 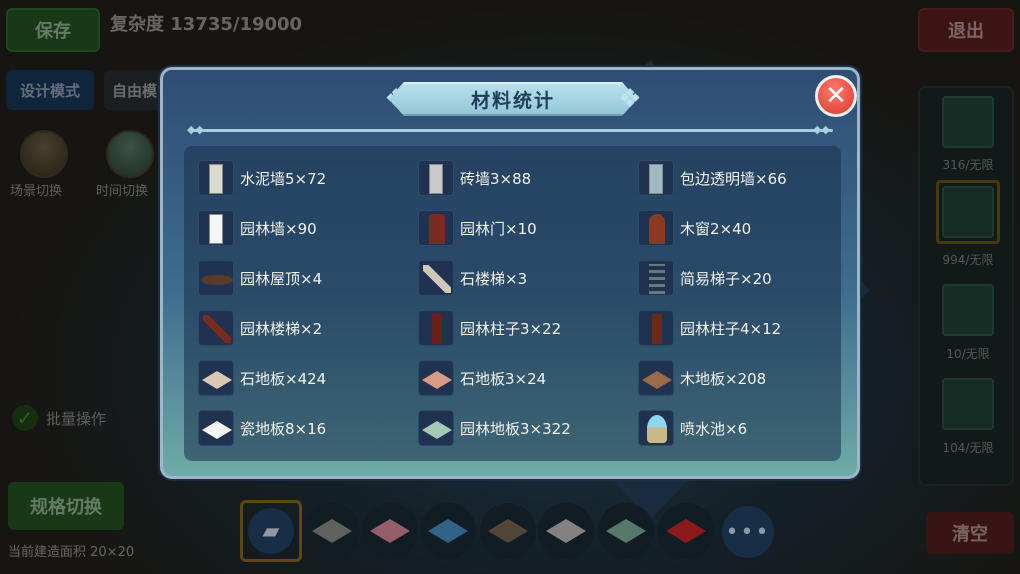 I want to click on divider, so click(x=513, y=130).